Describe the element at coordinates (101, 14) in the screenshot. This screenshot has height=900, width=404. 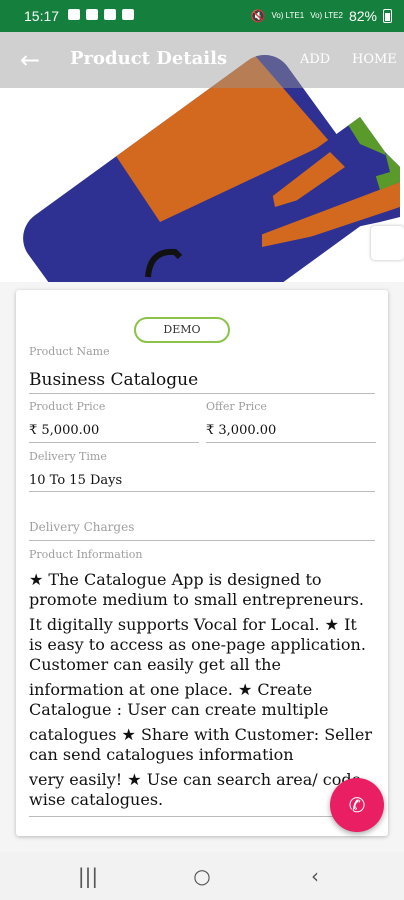
I see `notification-icons` at that location.